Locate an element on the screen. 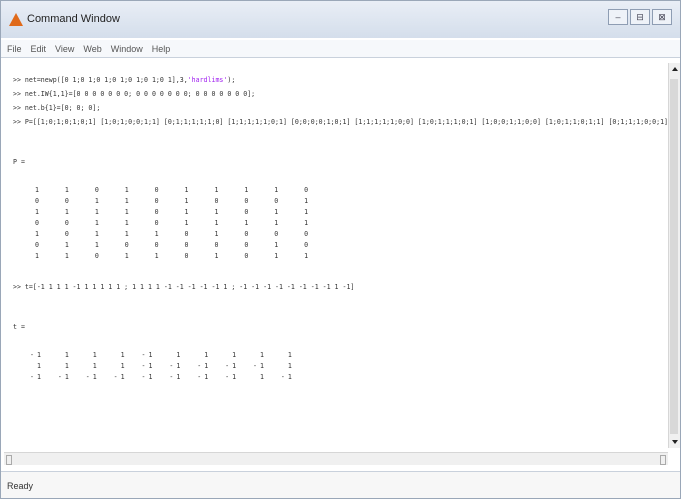  scroll-thumb is located at coordinates (674, 256).